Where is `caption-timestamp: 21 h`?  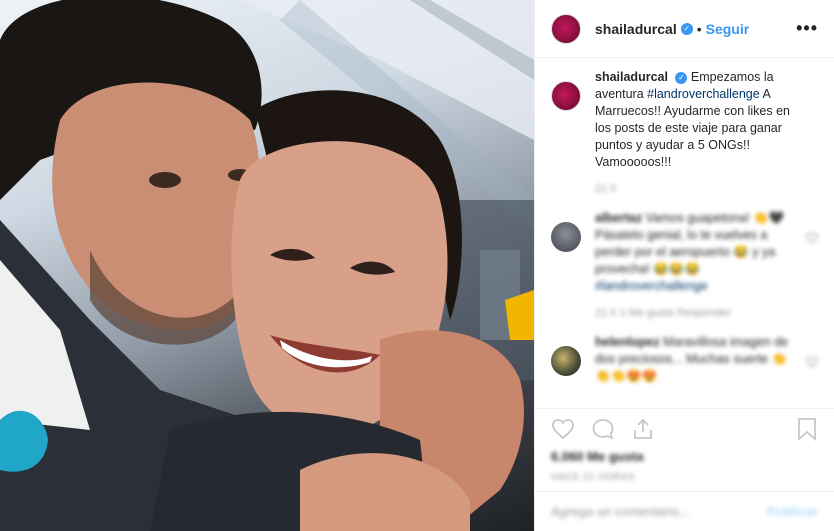
caption-timestamp: 21 h is located at coordinates (606, 189).